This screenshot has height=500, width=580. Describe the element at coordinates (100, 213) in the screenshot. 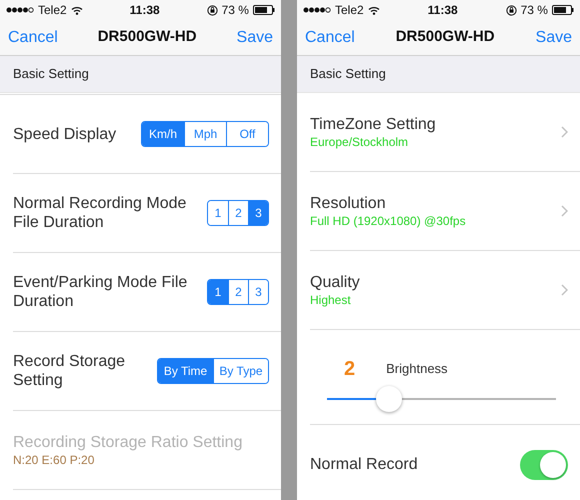

I see `setting-label: Normal Recording Mode File Duration` at that location.